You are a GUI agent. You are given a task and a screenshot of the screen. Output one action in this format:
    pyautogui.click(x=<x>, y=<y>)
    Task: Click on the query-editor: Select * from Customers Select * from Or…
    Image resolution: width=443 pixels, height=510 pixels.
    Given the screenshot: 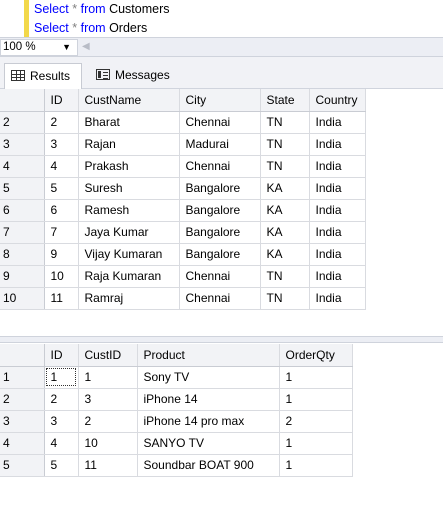 What is the action you would take?
    pyautogui.click(x=221, y=18)
    